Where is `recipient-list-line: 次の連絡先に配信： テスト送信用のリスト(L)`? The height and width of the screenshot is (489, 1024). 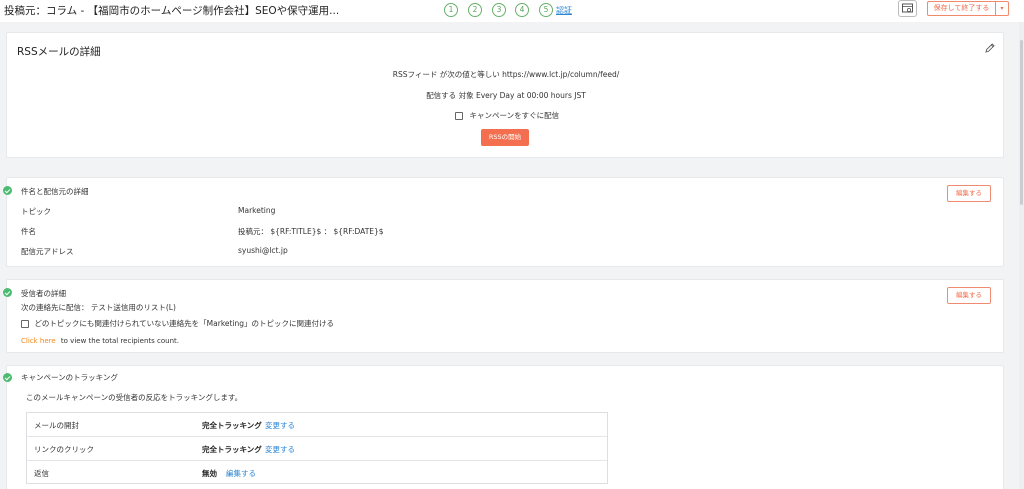
recipient-list-line: 次の連絡先に配信： テスト送信用のリスト(L) is located at coordinates (98, 307).